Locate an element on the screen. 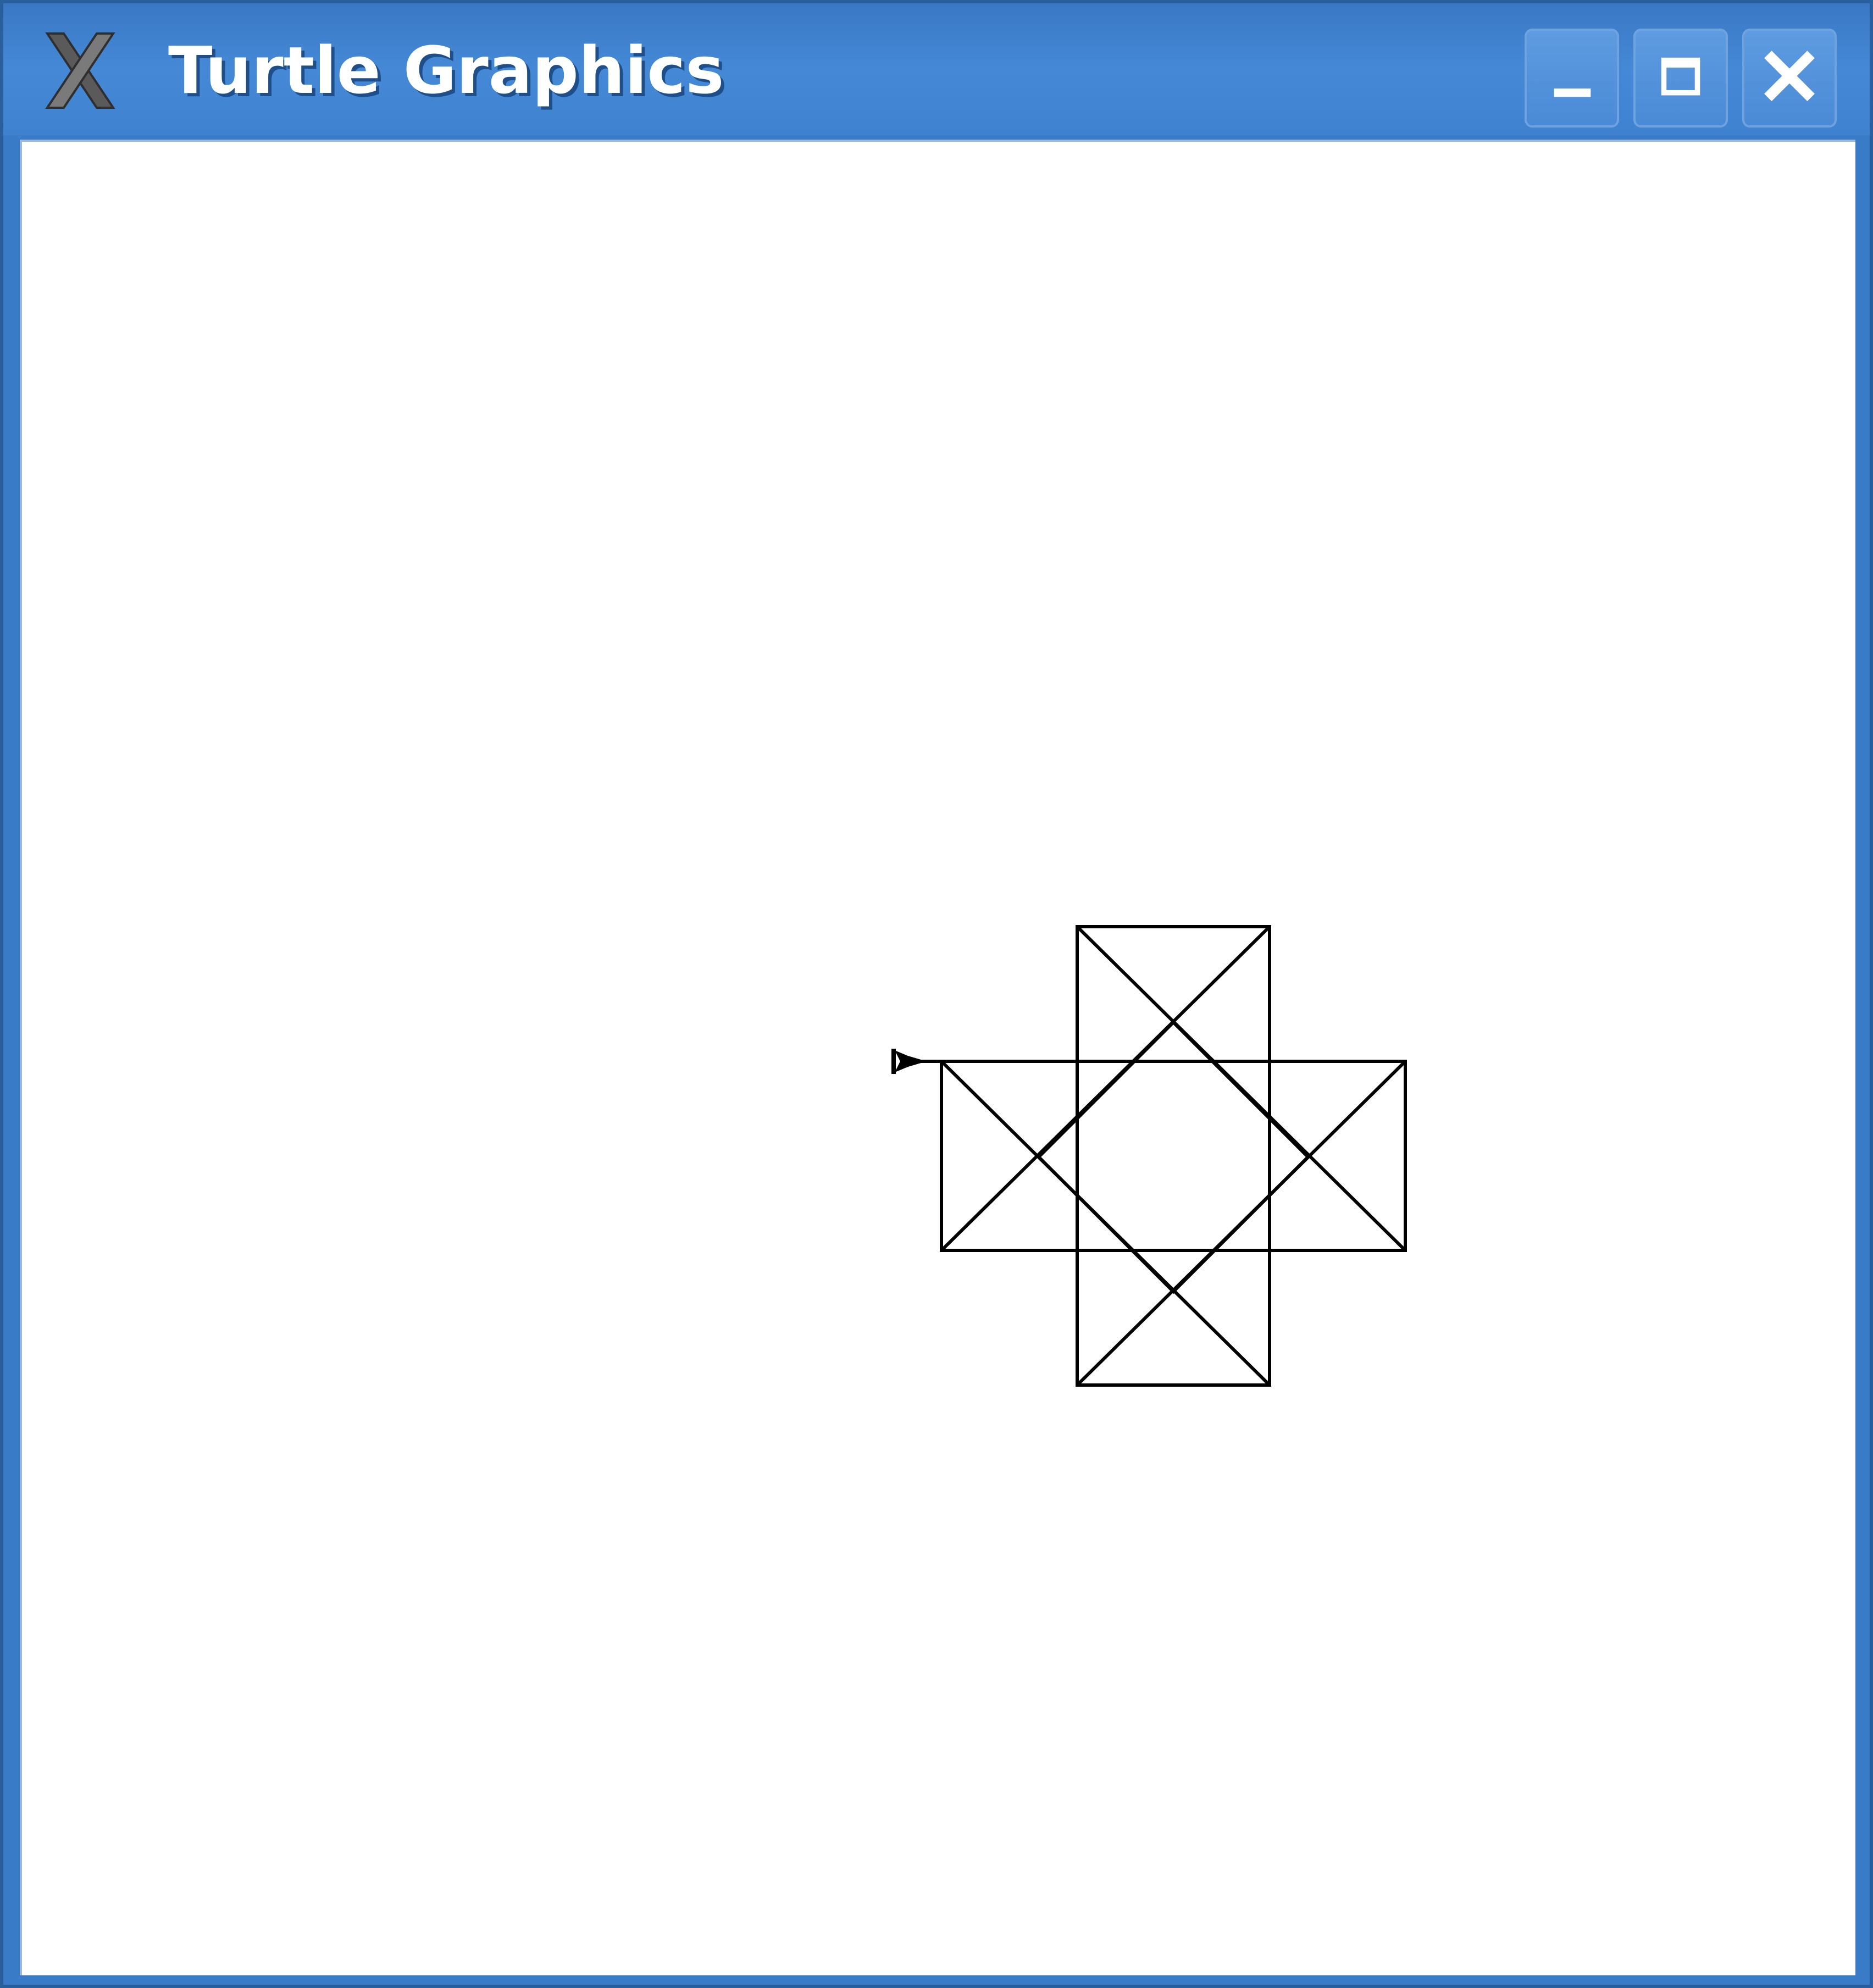  star-diag-a is located at coordinates (1105, 1088).